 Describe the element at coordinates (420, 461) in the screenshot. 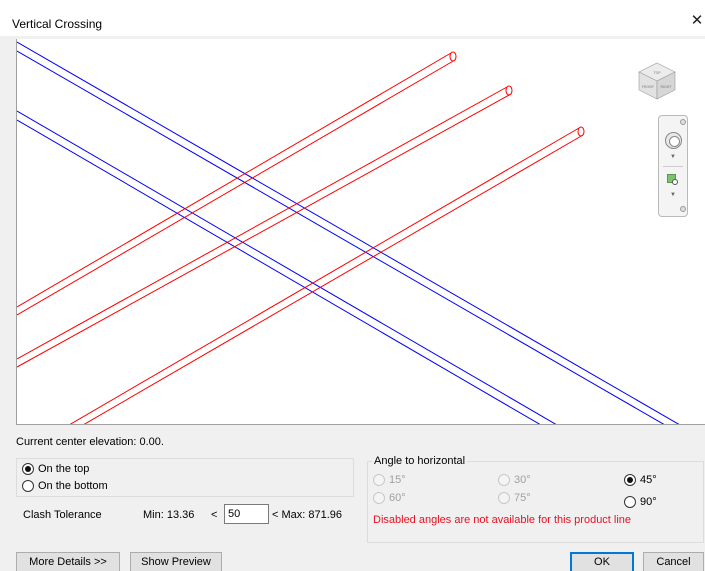

I see `angle-group-title: Angle to horizontal` at that location.